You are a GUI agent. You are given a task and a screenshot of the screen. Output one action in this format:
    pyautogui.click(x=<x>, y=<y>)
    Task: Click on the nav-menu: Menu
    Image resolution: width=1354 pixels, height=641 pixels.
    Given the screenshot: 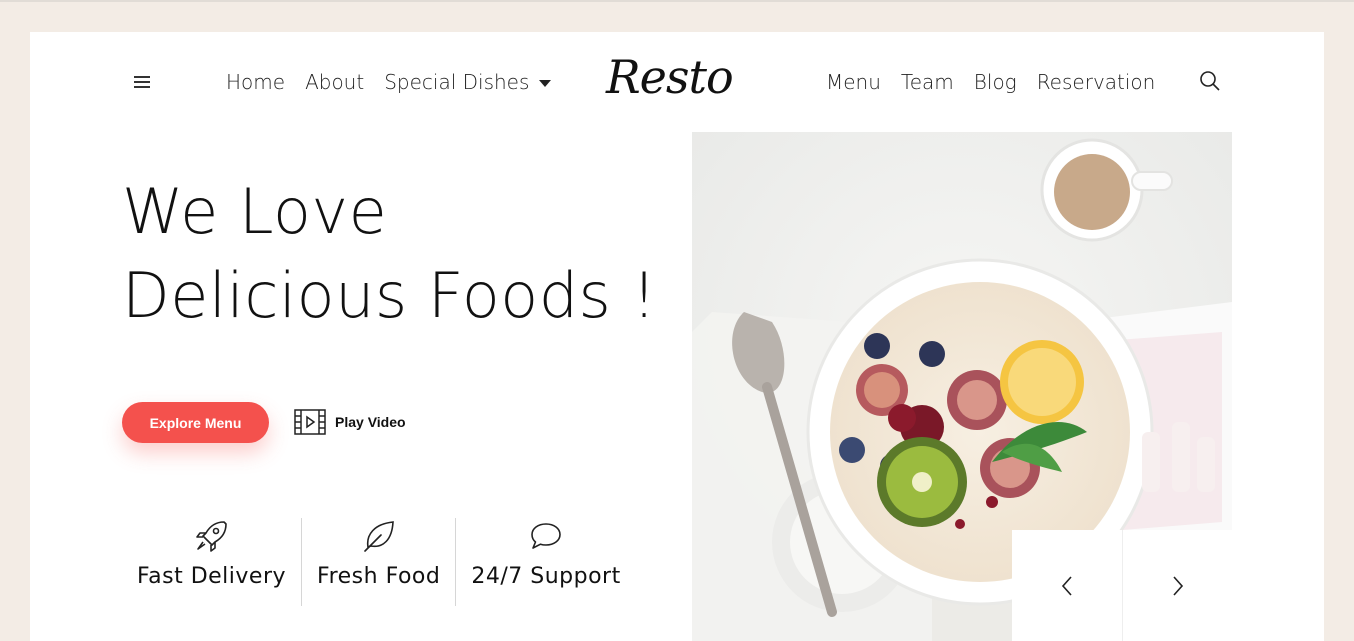 What is the action you would take?
    pyautogui.click(x=853, y=82)
    